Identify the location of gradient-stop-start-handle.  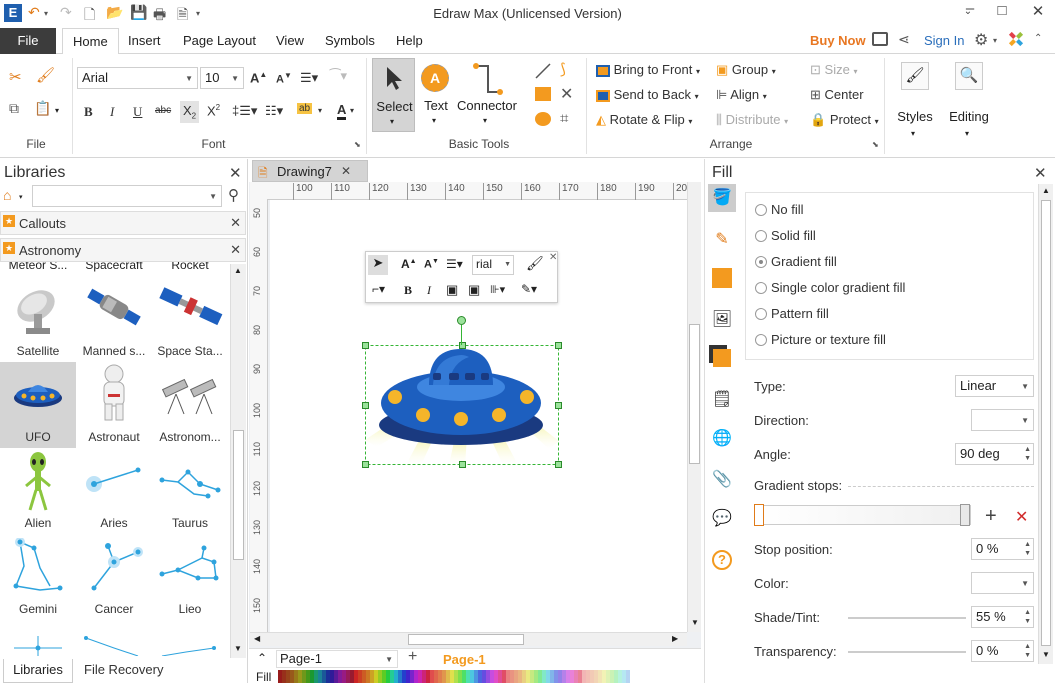
(759, 515).